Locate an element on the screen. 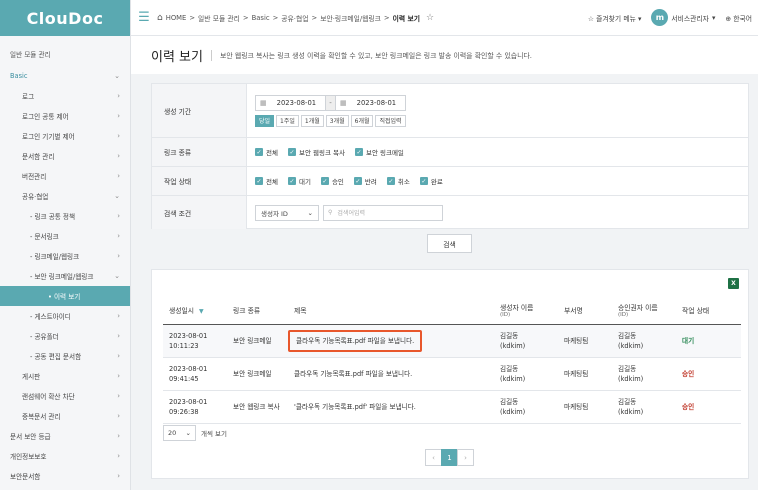 The width and height of the screenshot is (758, 490). sidebar-item: - 링크메일/웹링크 › is located at coordinates (65, 256).